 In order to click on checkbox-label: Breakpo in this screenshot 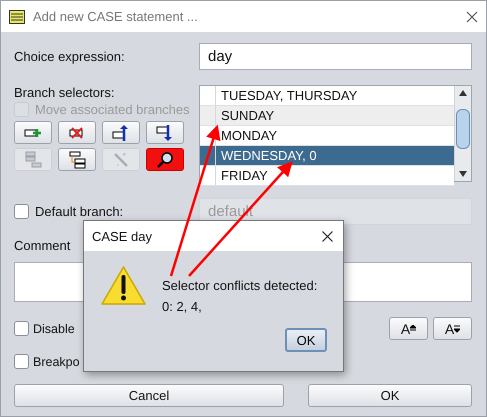, I will do `click(56, 361)`.